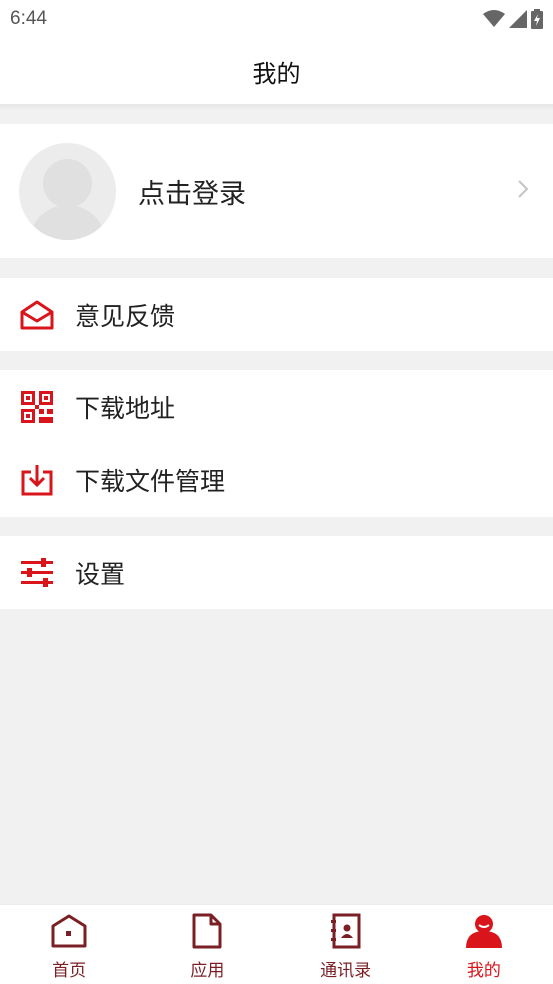 This screenshot has width=553, height=984. I want to click on menu-item-label: 下载地址, so click(125, 408).